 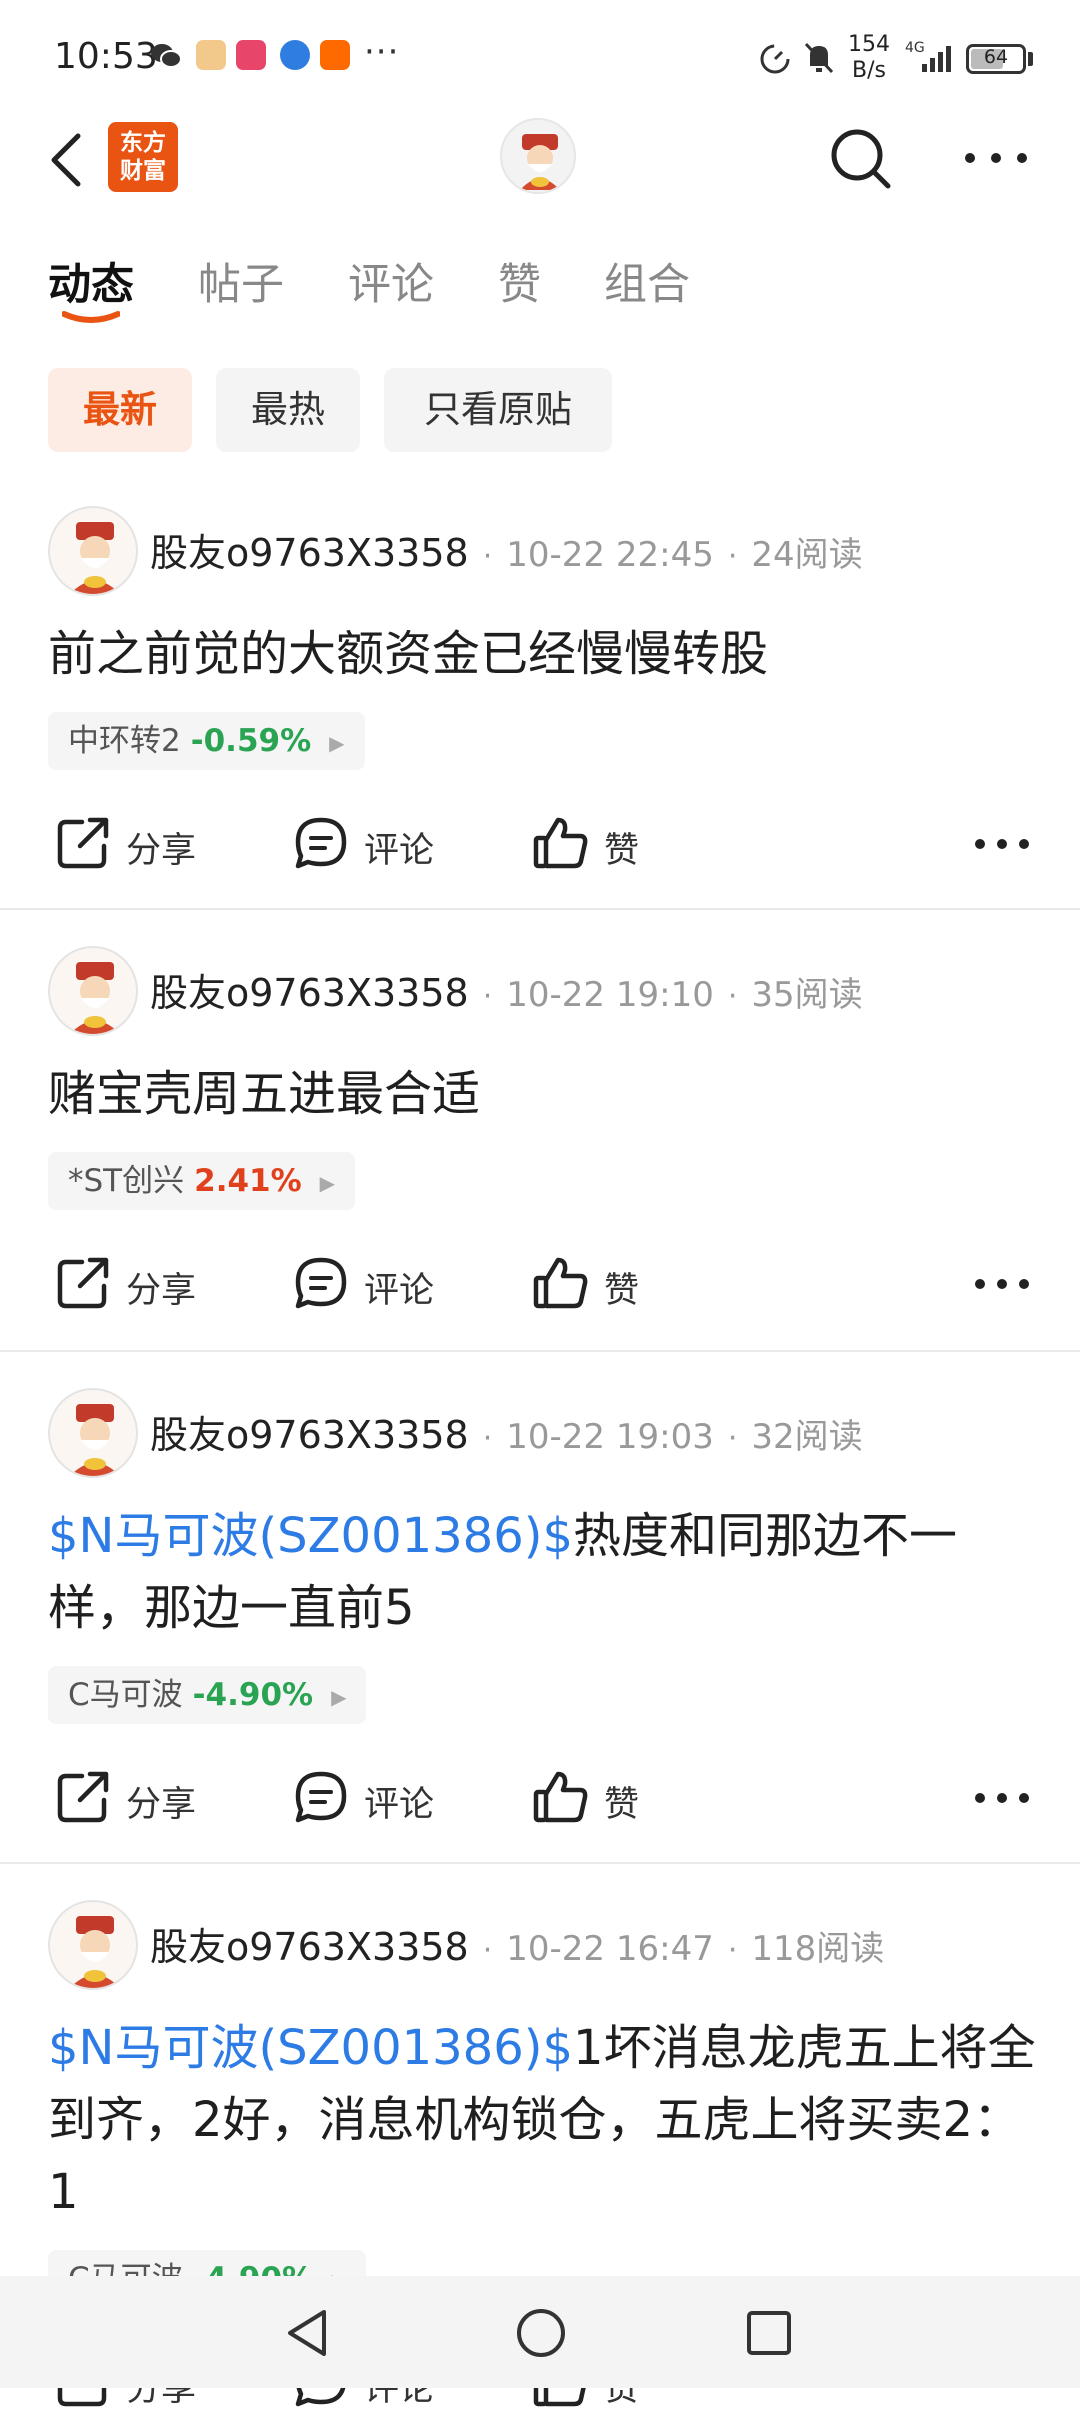 I want to click on recents-square-icon, so click(x=769, y=2333).